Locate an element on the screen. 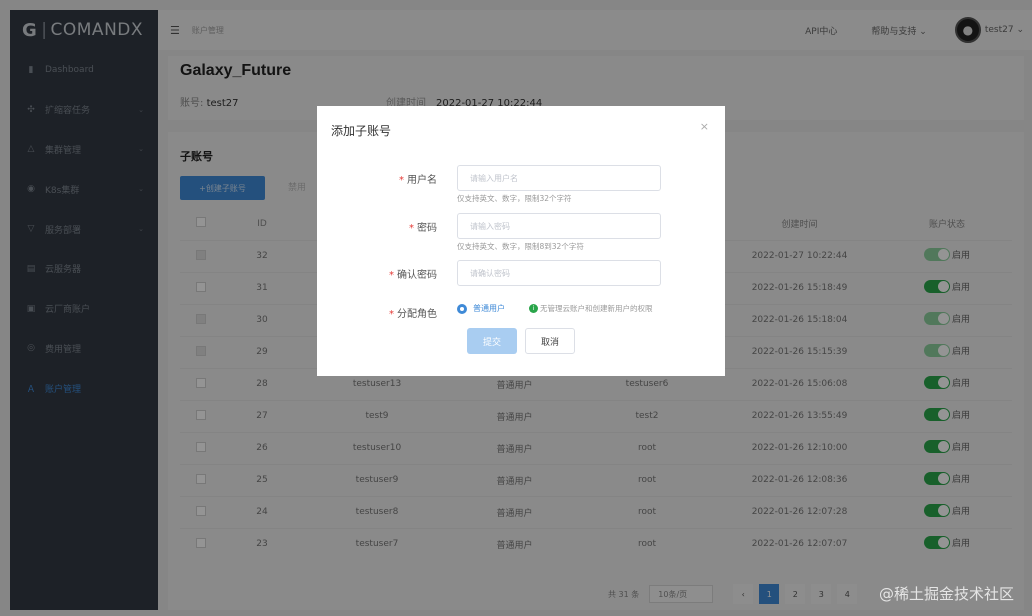 Image resolution: width=1032 pixels, height=616 pixels. role-note: i 无管理云账户和创建新用户的权限 is located at coordinates (591, 308).